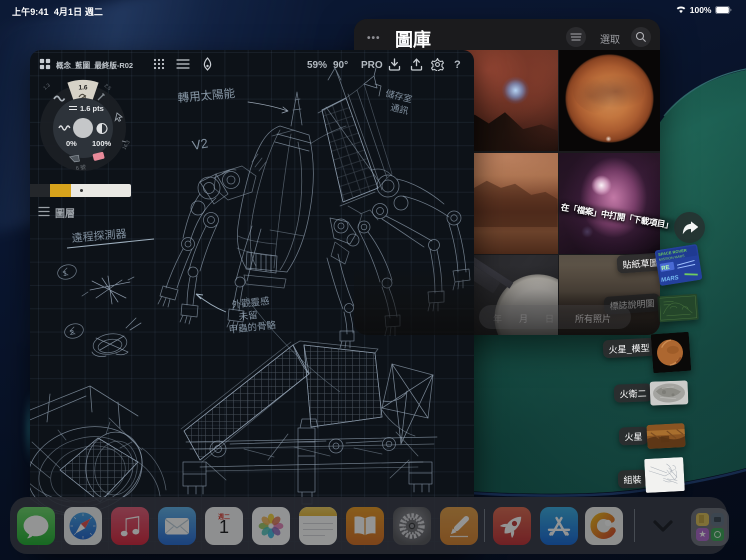  Describe the element at coordinates (399, 95) in the screenshot. I see `svg-text: 儲存室` at that location.